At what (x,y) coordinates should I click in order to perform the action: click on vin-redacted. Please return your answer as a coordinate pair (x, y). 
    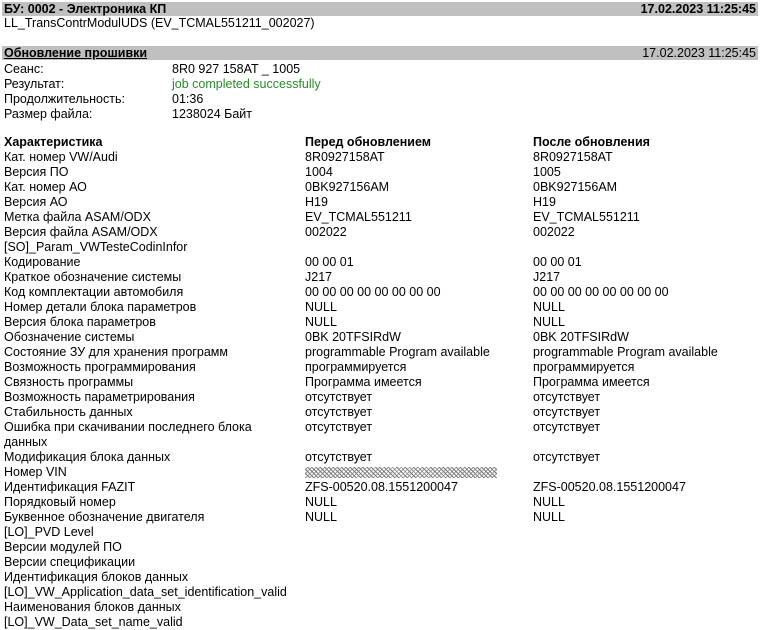
    Looking at the image, I should click on (401, 472).